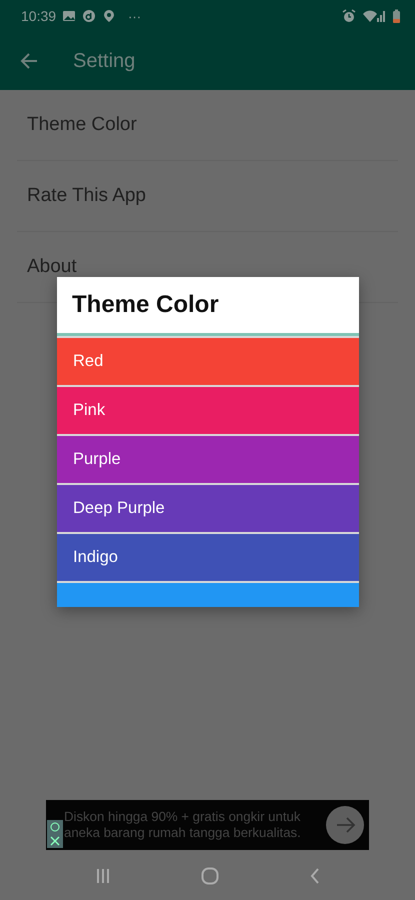 The height and width of the screenshot is (900, 415). I want to click on settings-item: About, so click(52, 267).